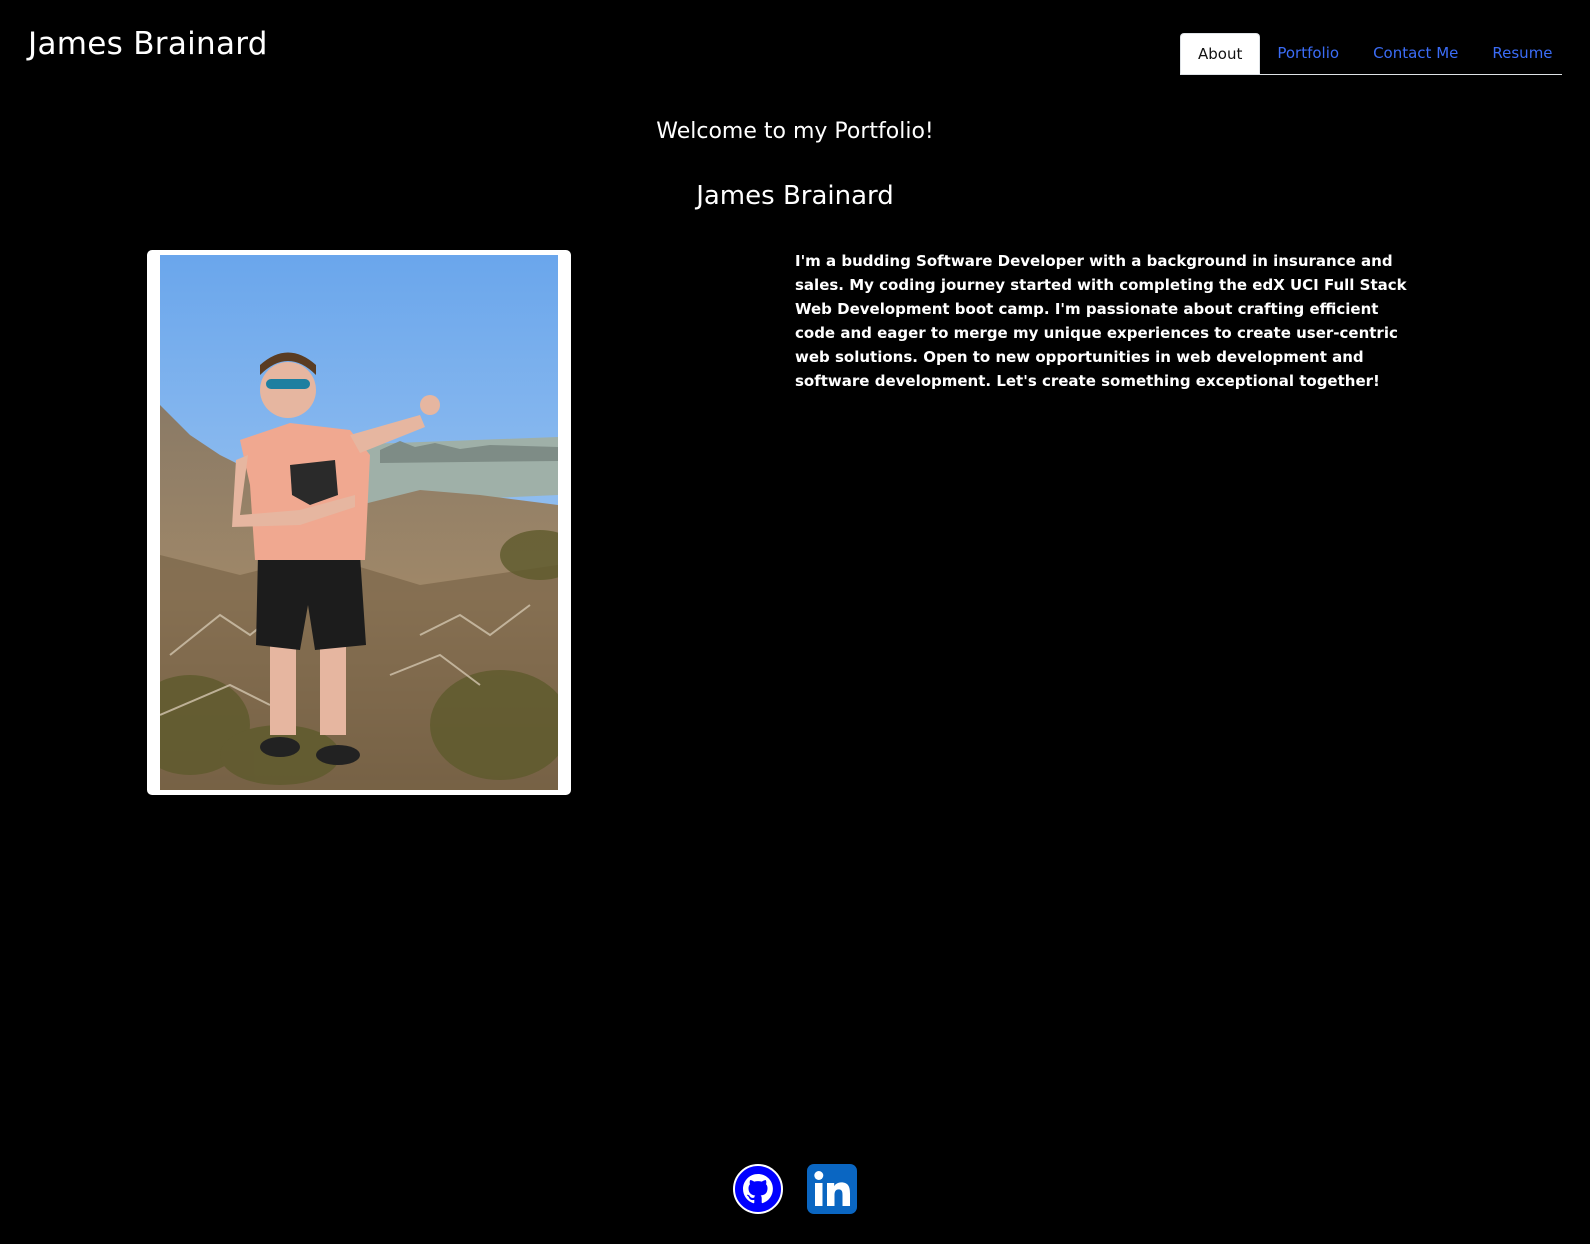 This screenshot has height=1244, width=1590. I want to click on tab-about: About, so click(1220, 53).